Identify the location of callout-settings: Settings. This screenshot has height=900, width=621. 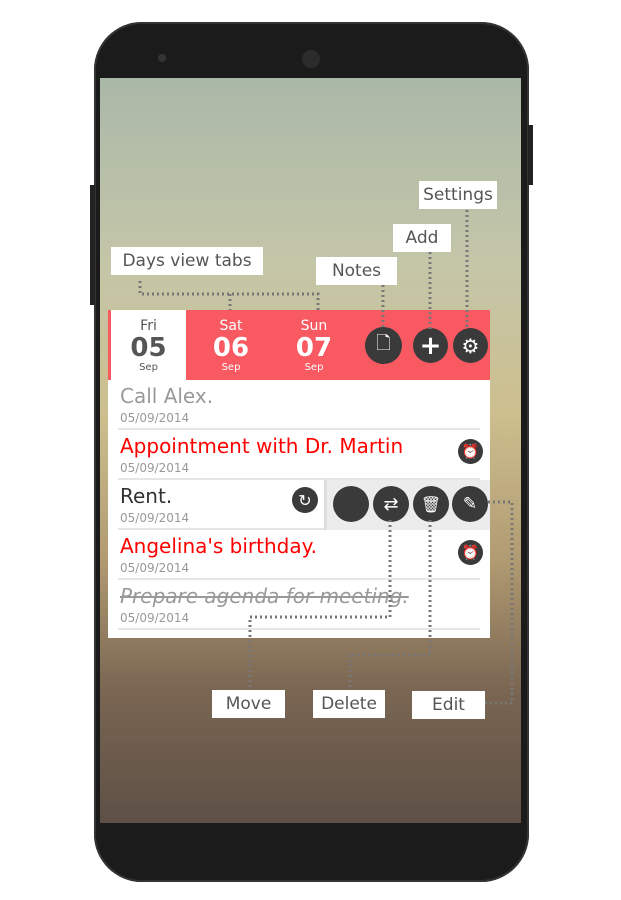
(458, 195).